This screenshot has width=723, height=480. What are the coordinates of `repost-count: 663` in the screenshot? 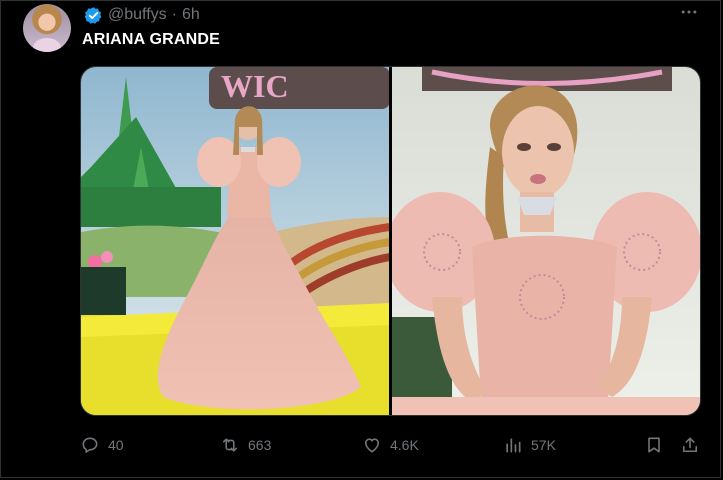 It's located at (260, 445).